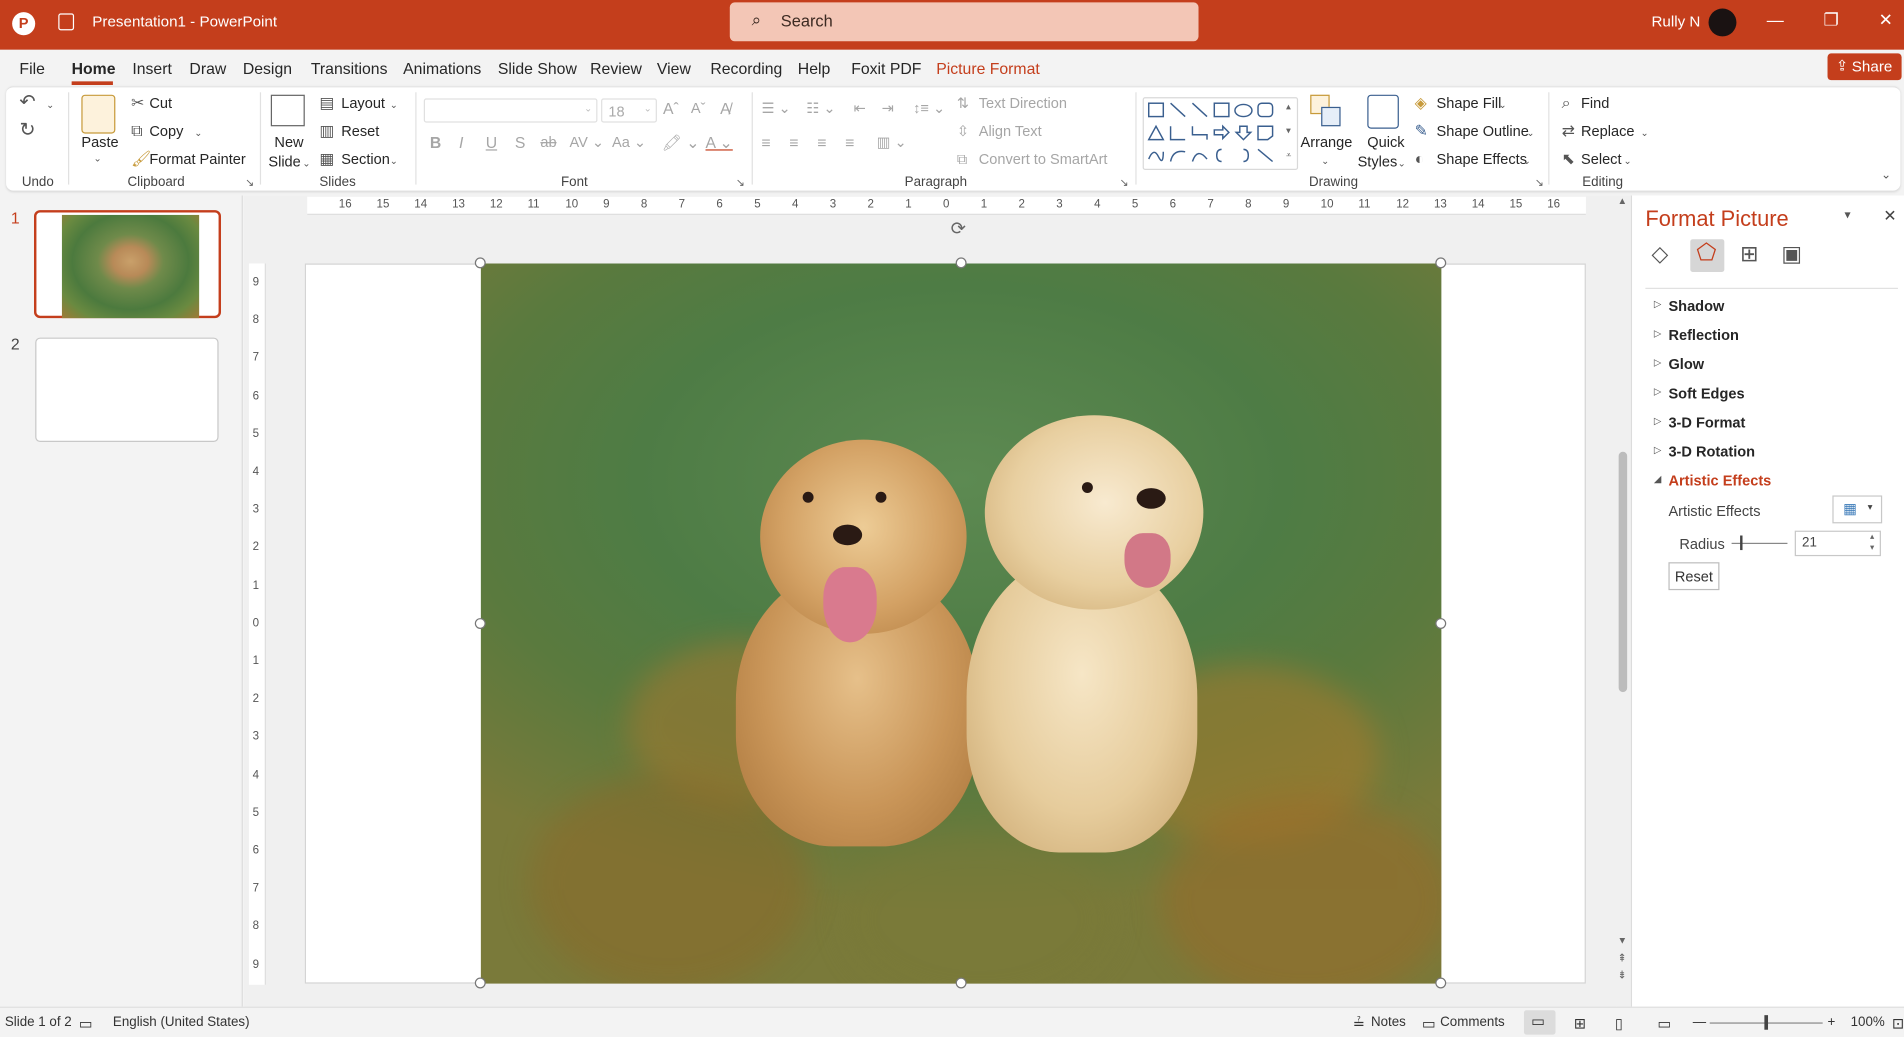  I want to click on pane-close-icon: ✕, so click(1889, 215).